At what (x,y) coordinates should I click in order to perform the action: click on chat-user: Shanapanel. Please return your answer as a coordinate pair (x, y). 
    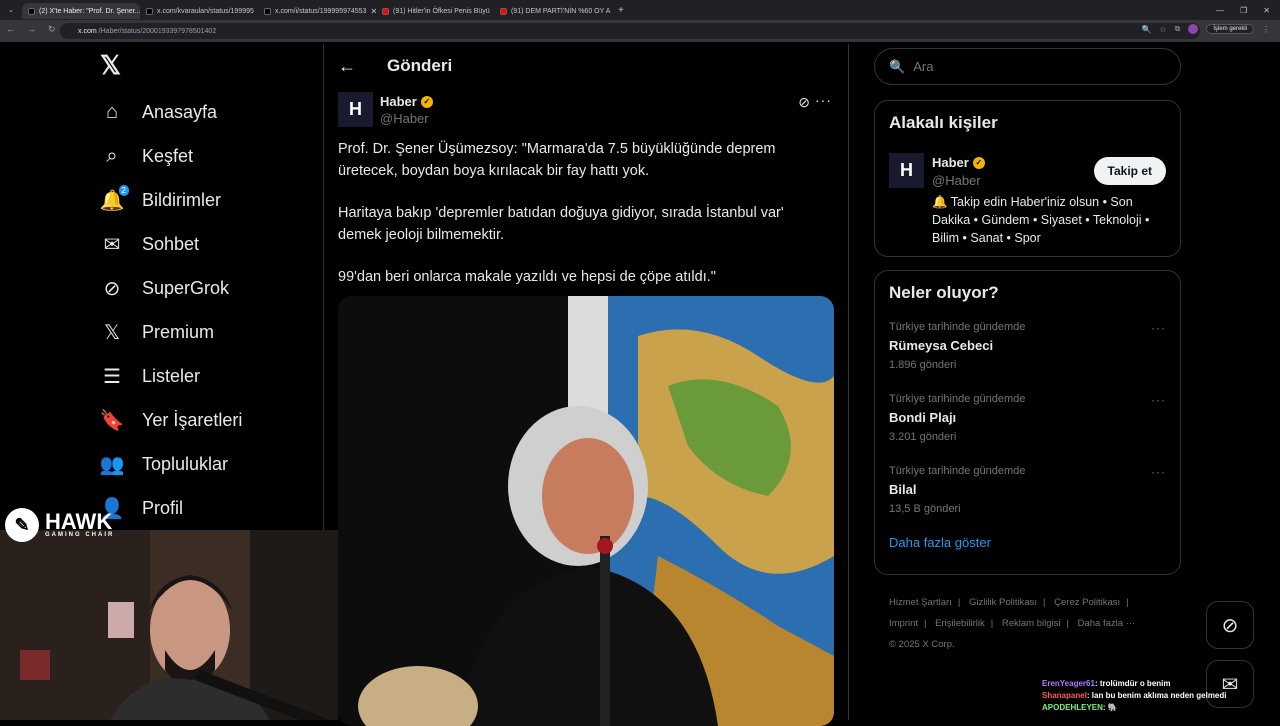
    Looking at the image, I should click on (1064, 695).